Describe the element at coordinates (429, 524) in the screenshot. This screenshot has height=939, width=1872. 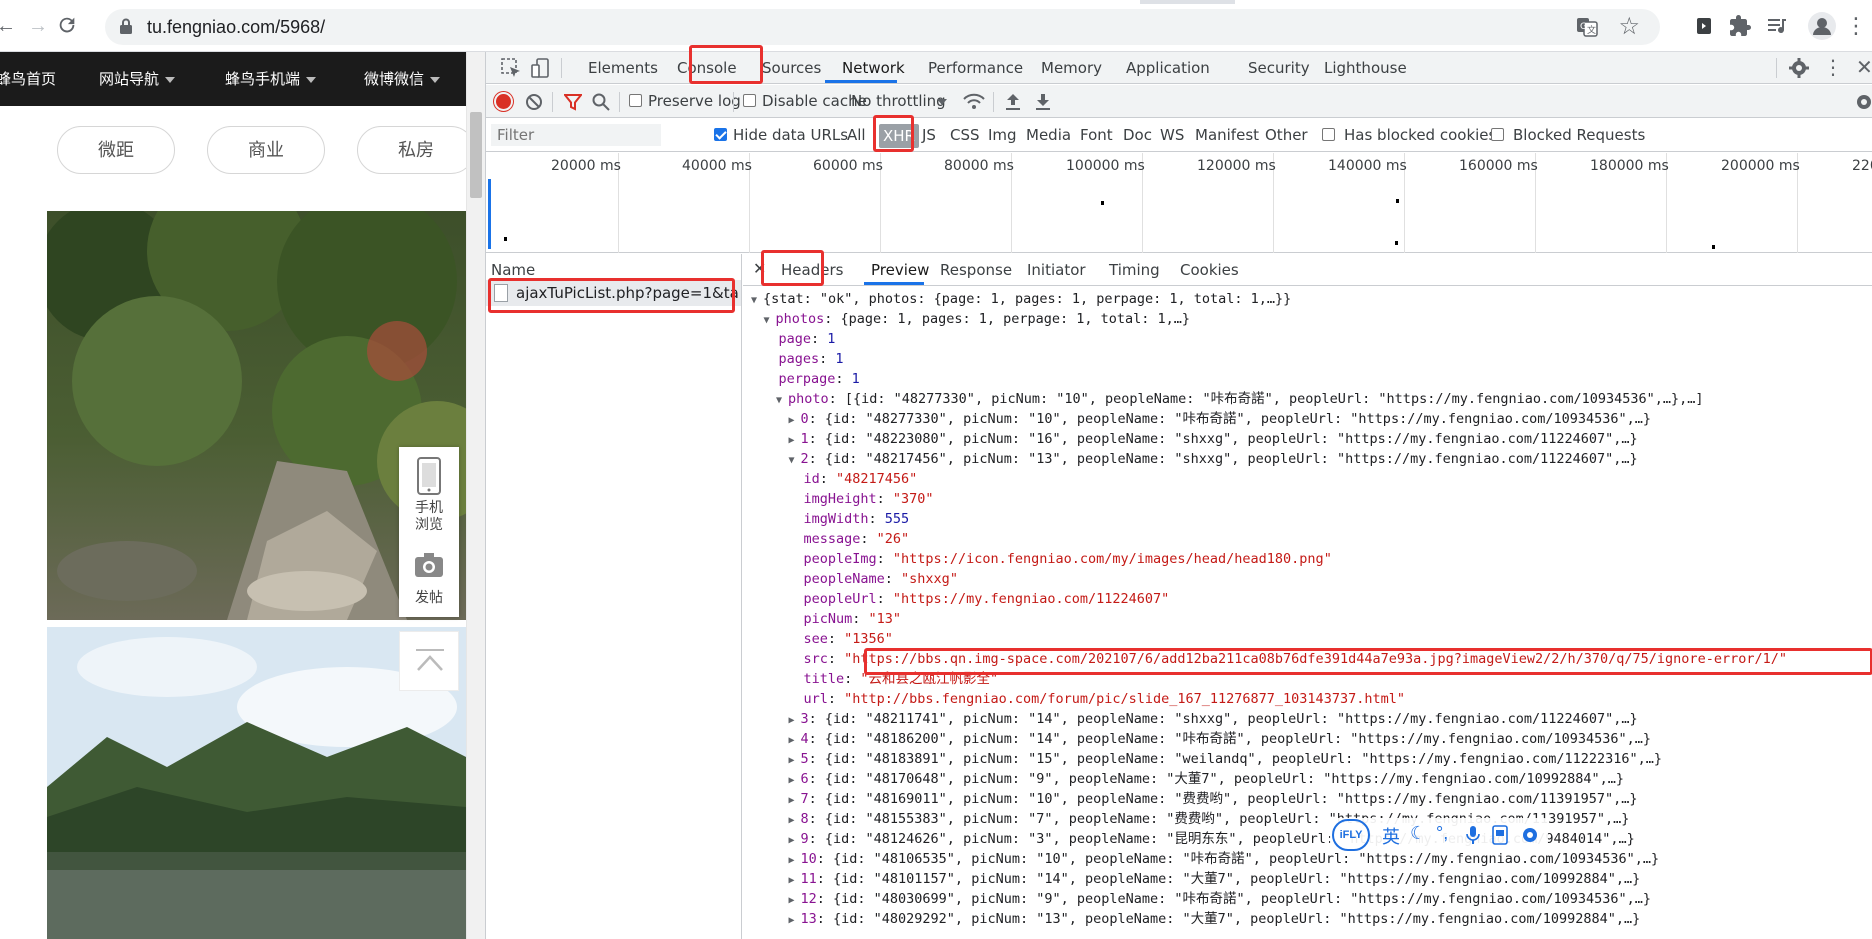
I see `mobile-browse-label-2: 浏览` at that location.